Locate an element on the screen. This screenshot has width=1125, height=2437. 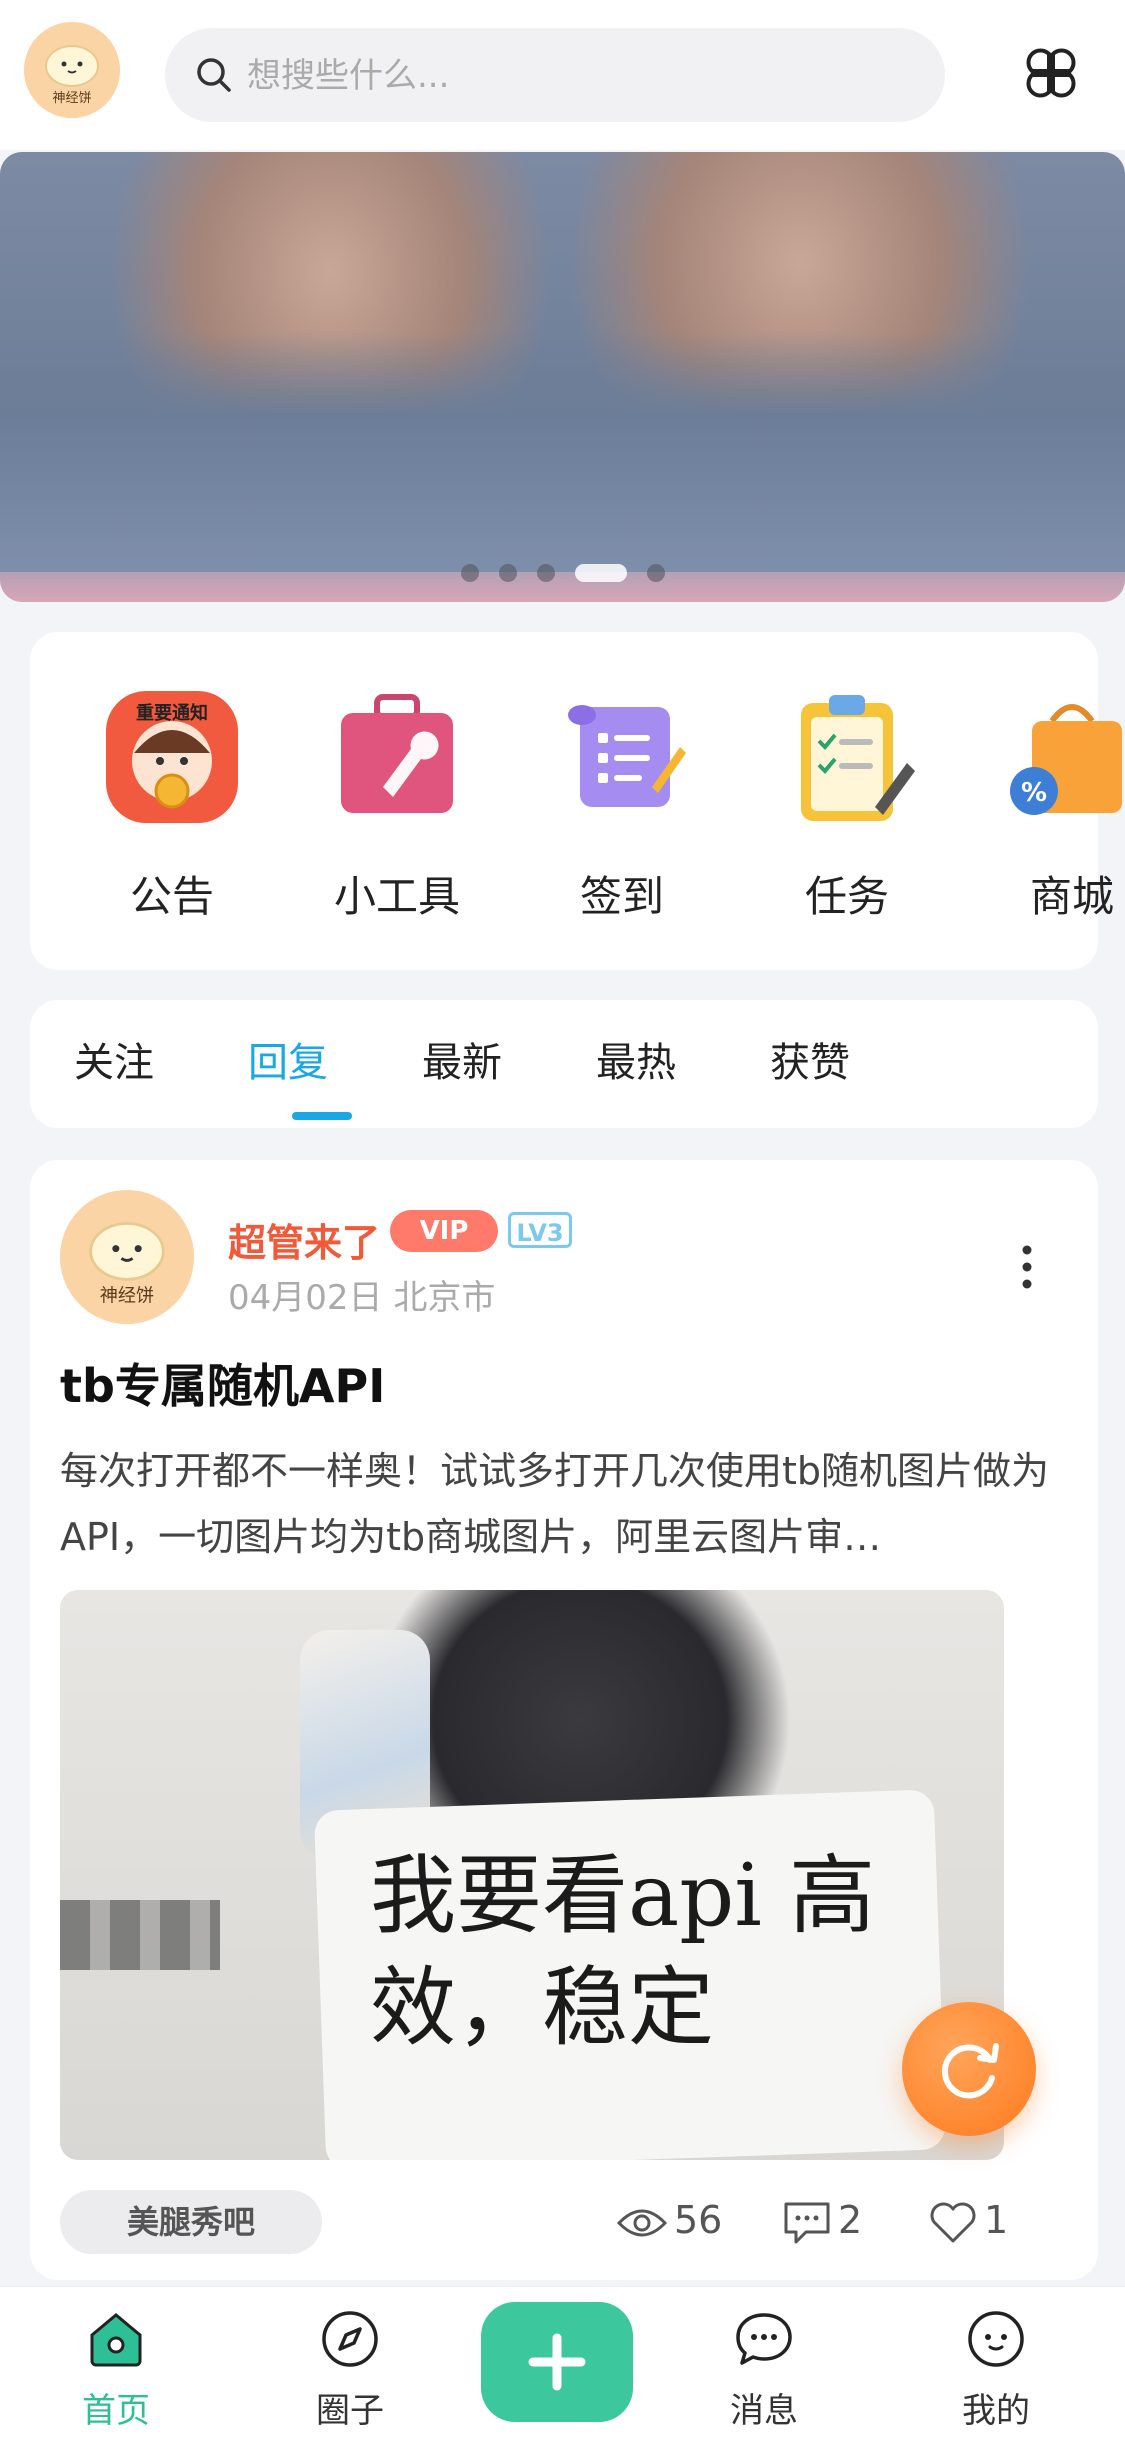
avatar: 神经饼 is located at coordinates (72, 70).